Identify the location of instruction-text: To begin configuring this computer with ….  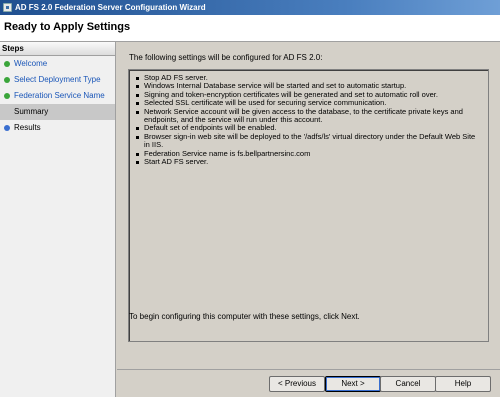
(244, 316).